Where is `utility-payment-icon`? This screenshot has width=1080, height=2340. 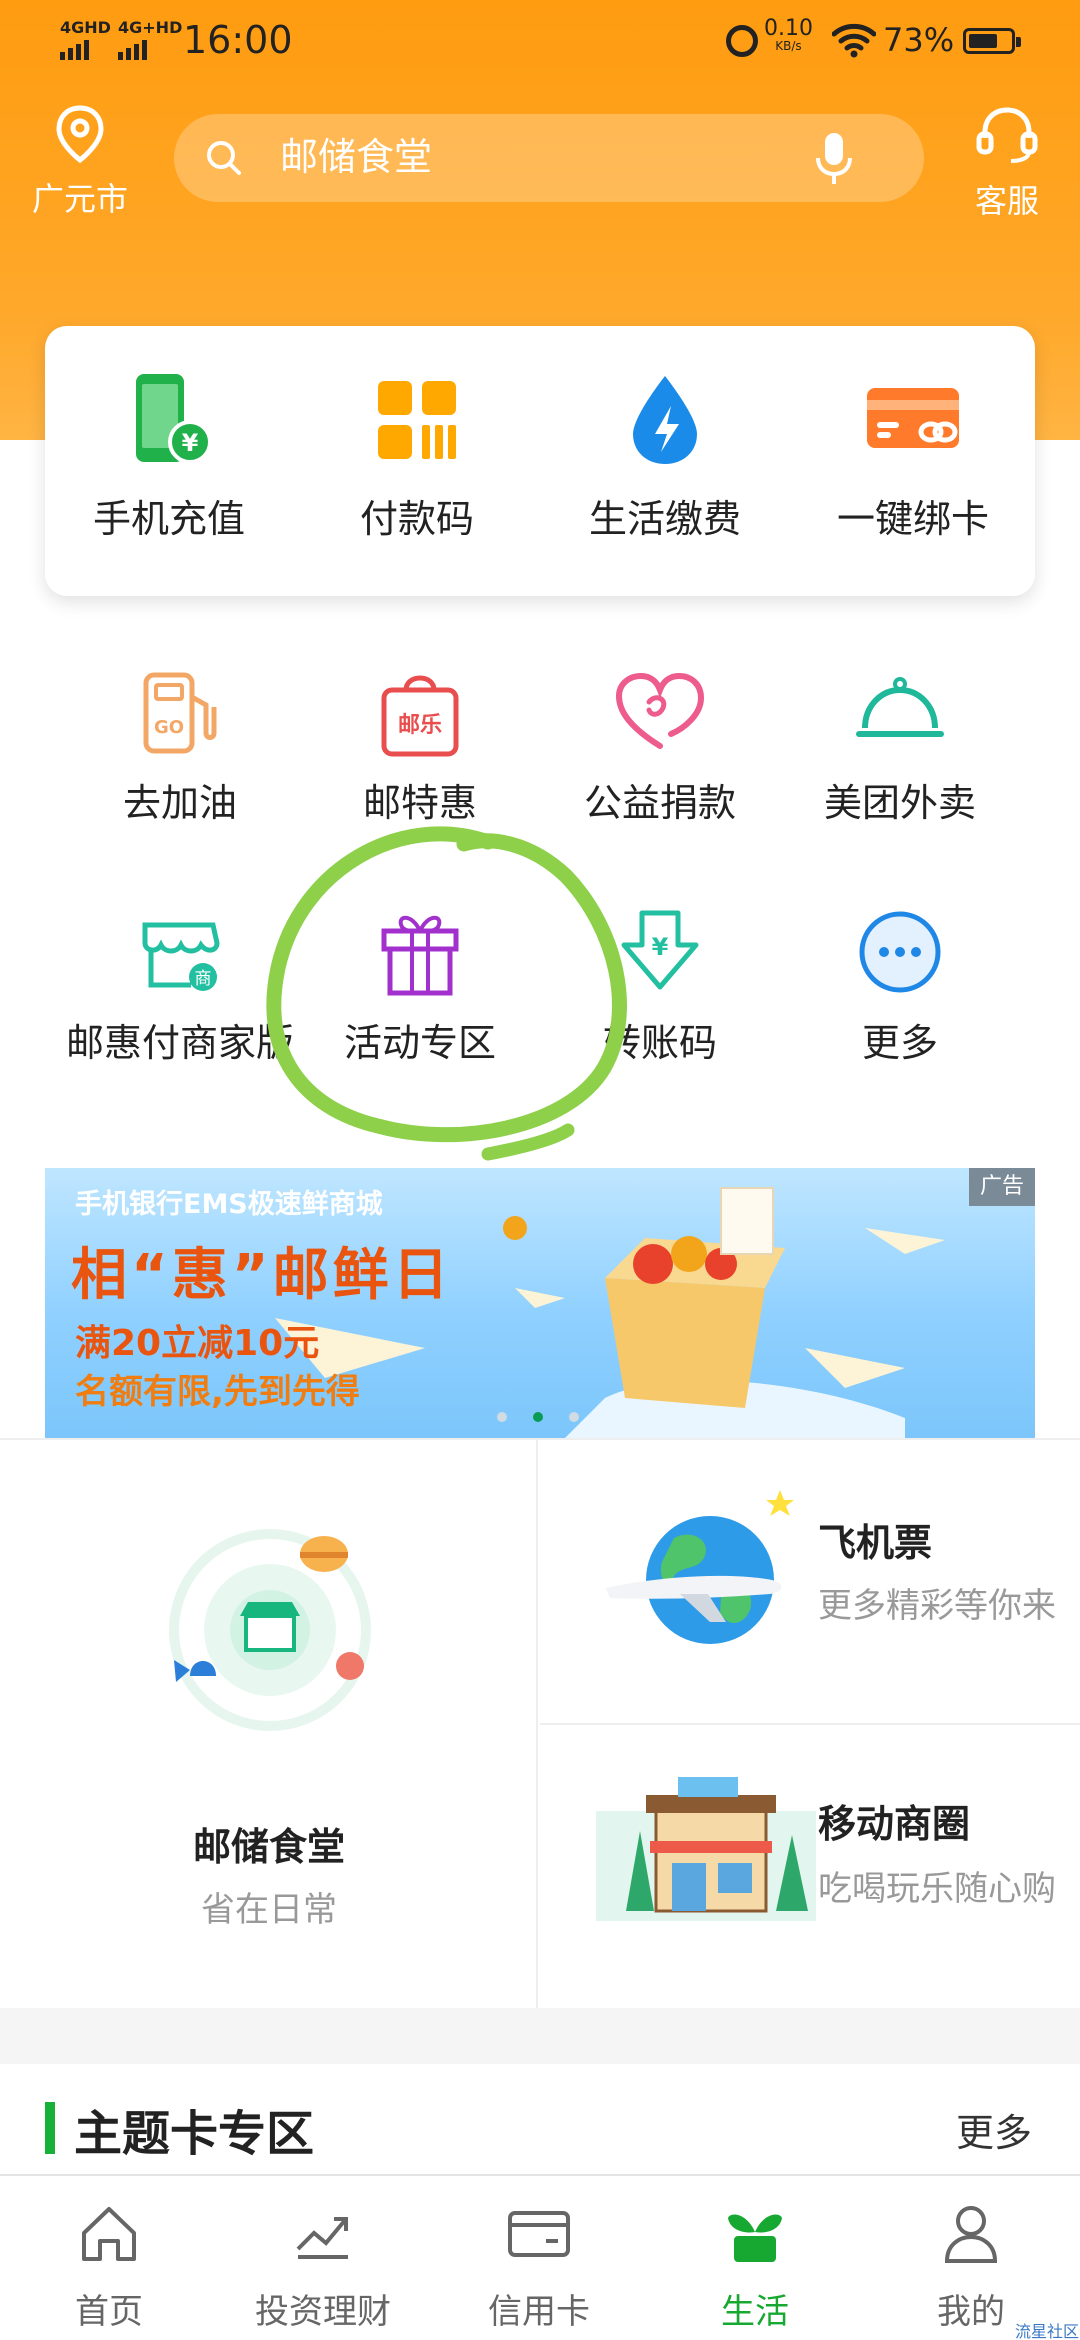 utility-payment-icon is located at coordinates (665, 420).